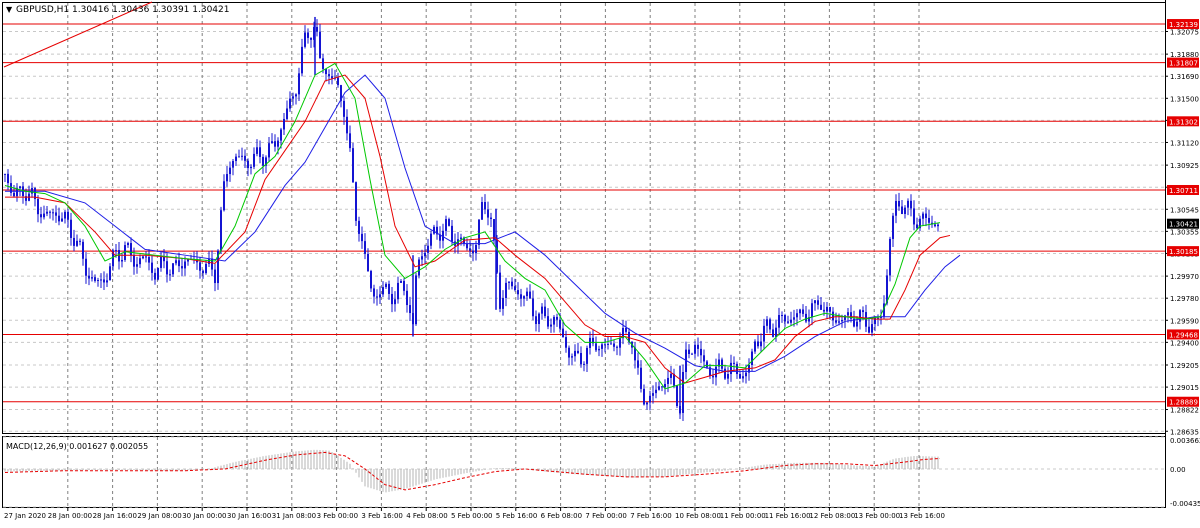  What do you see at coordinates (294, 516) in the screenshot?
I see `time-tick-label: 31 Jan 08:00` at bounding box center [294, 516].